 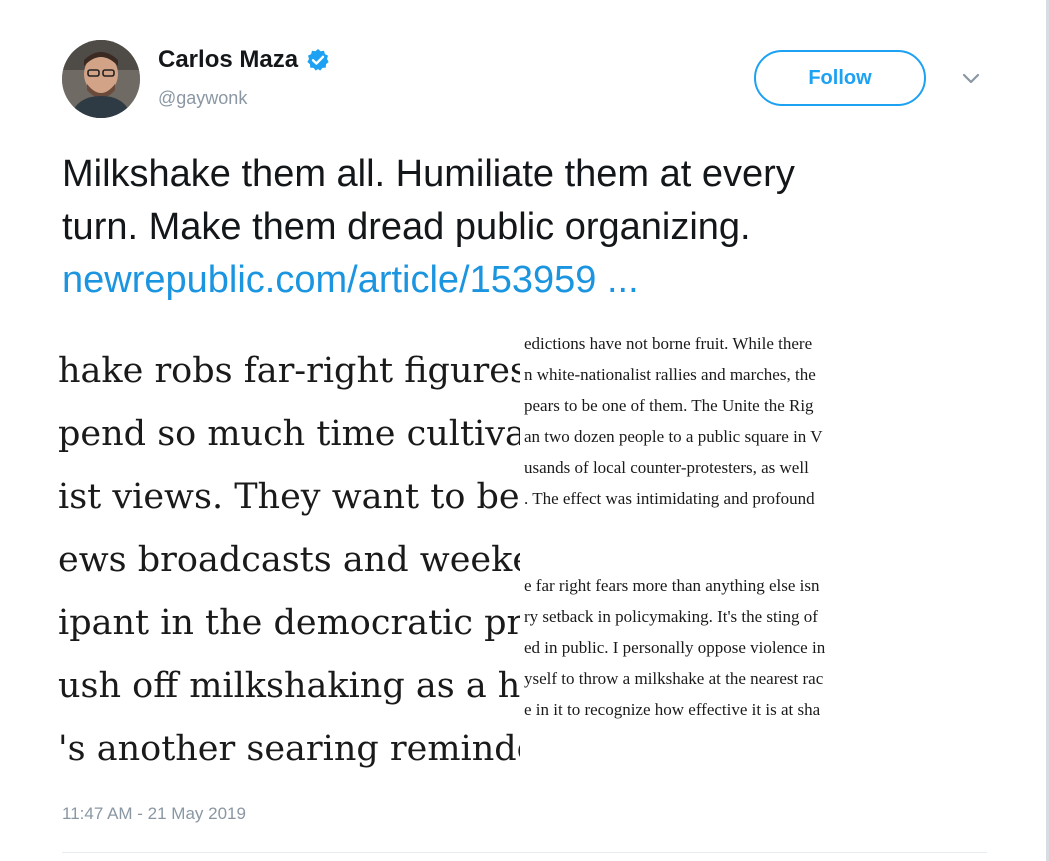 What do you see at coordinates (228, 60) in the screenshot?
I see `author-display-name: Carlos Maza` at bounding box center [228, 60].